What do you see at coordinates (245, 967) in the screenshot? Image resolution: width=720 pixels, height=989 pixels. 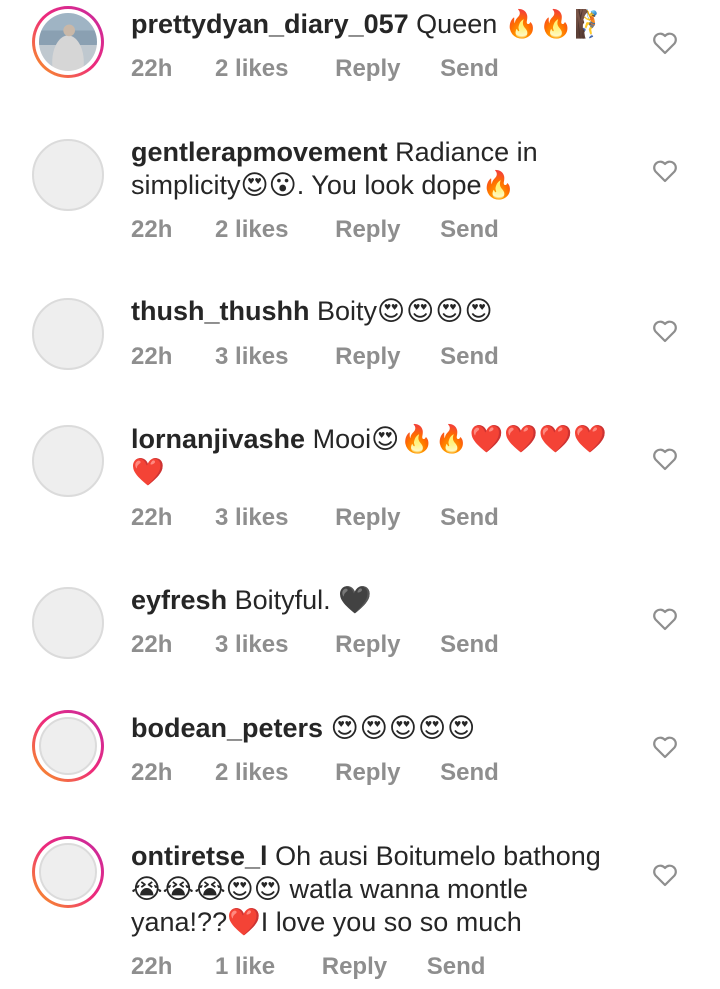 I see `comment-likes: 1 like` at bounding box center [245, 967].